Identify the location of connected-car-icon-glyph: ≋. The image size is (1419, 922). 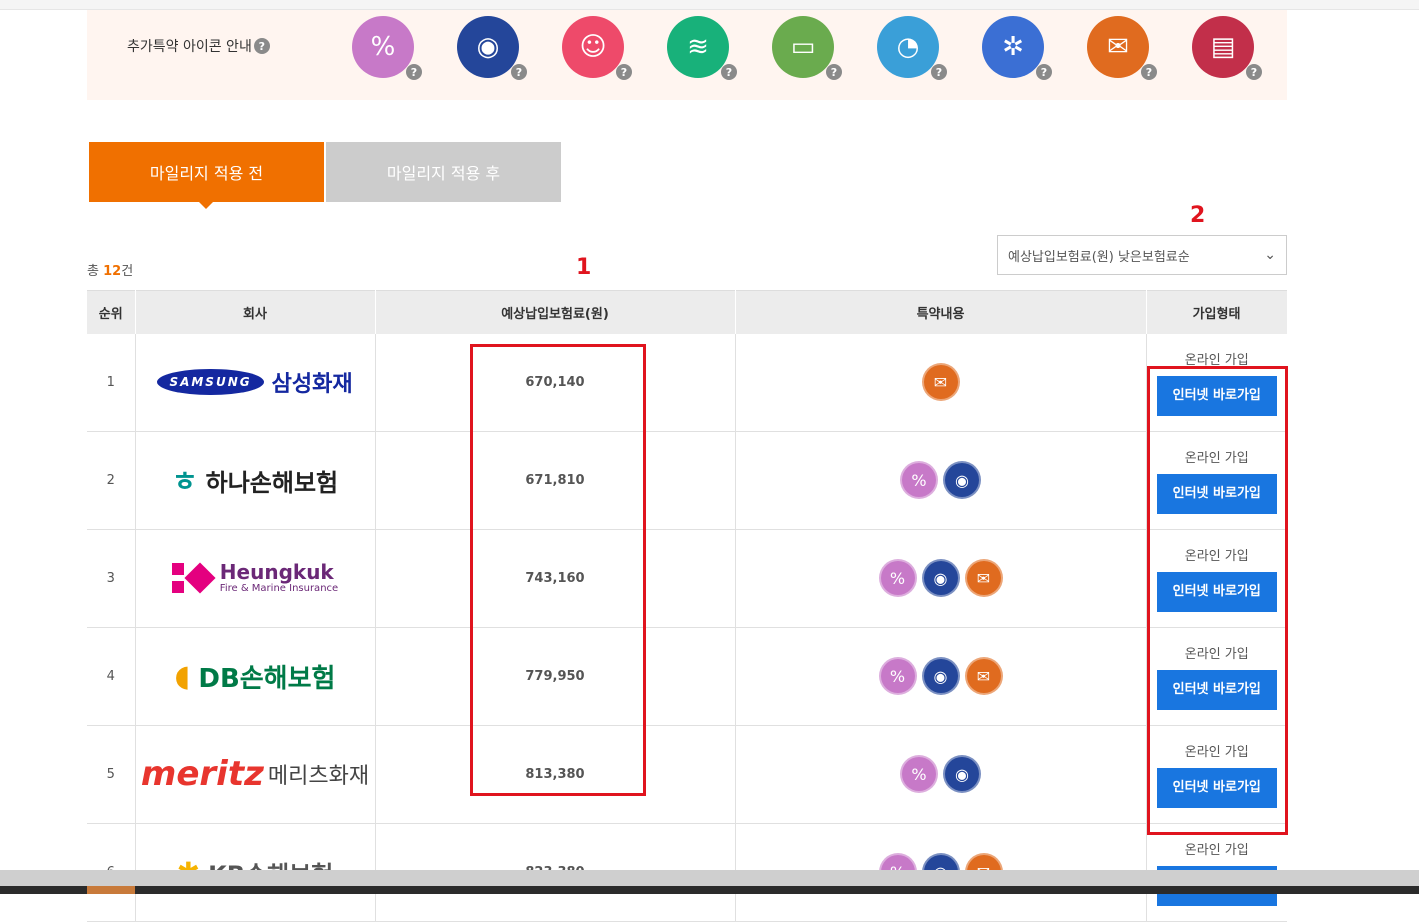
(698, 47).